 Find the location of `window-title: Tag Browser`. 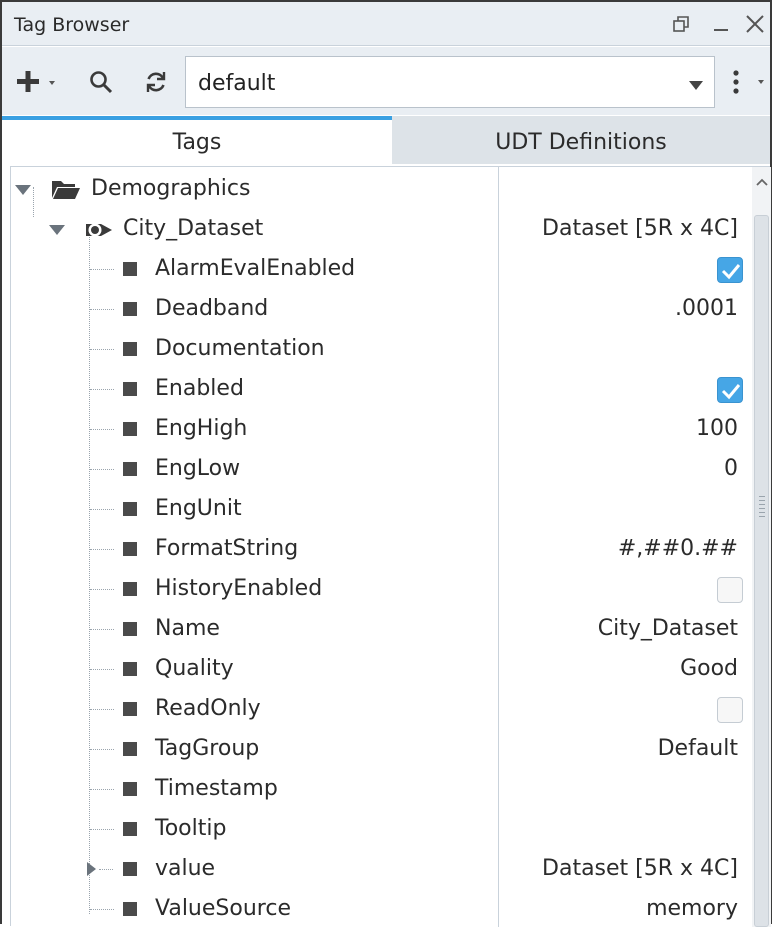

window-title: Tag Browser is located at coordinates (72, 25).